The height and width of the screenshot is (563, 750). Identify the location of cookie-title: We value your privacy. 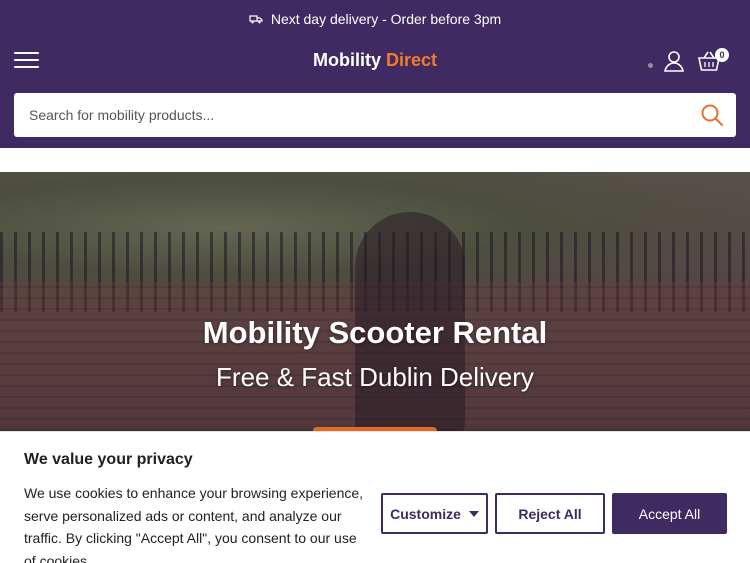
(108, 459).